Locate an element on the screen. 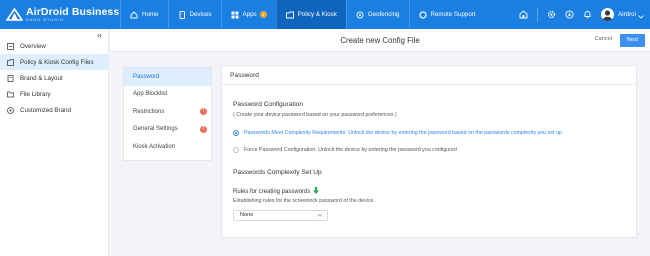 This screenshot has width=650, height=256. brand-name: AirDroid Business is located at coordinates (73, 11).